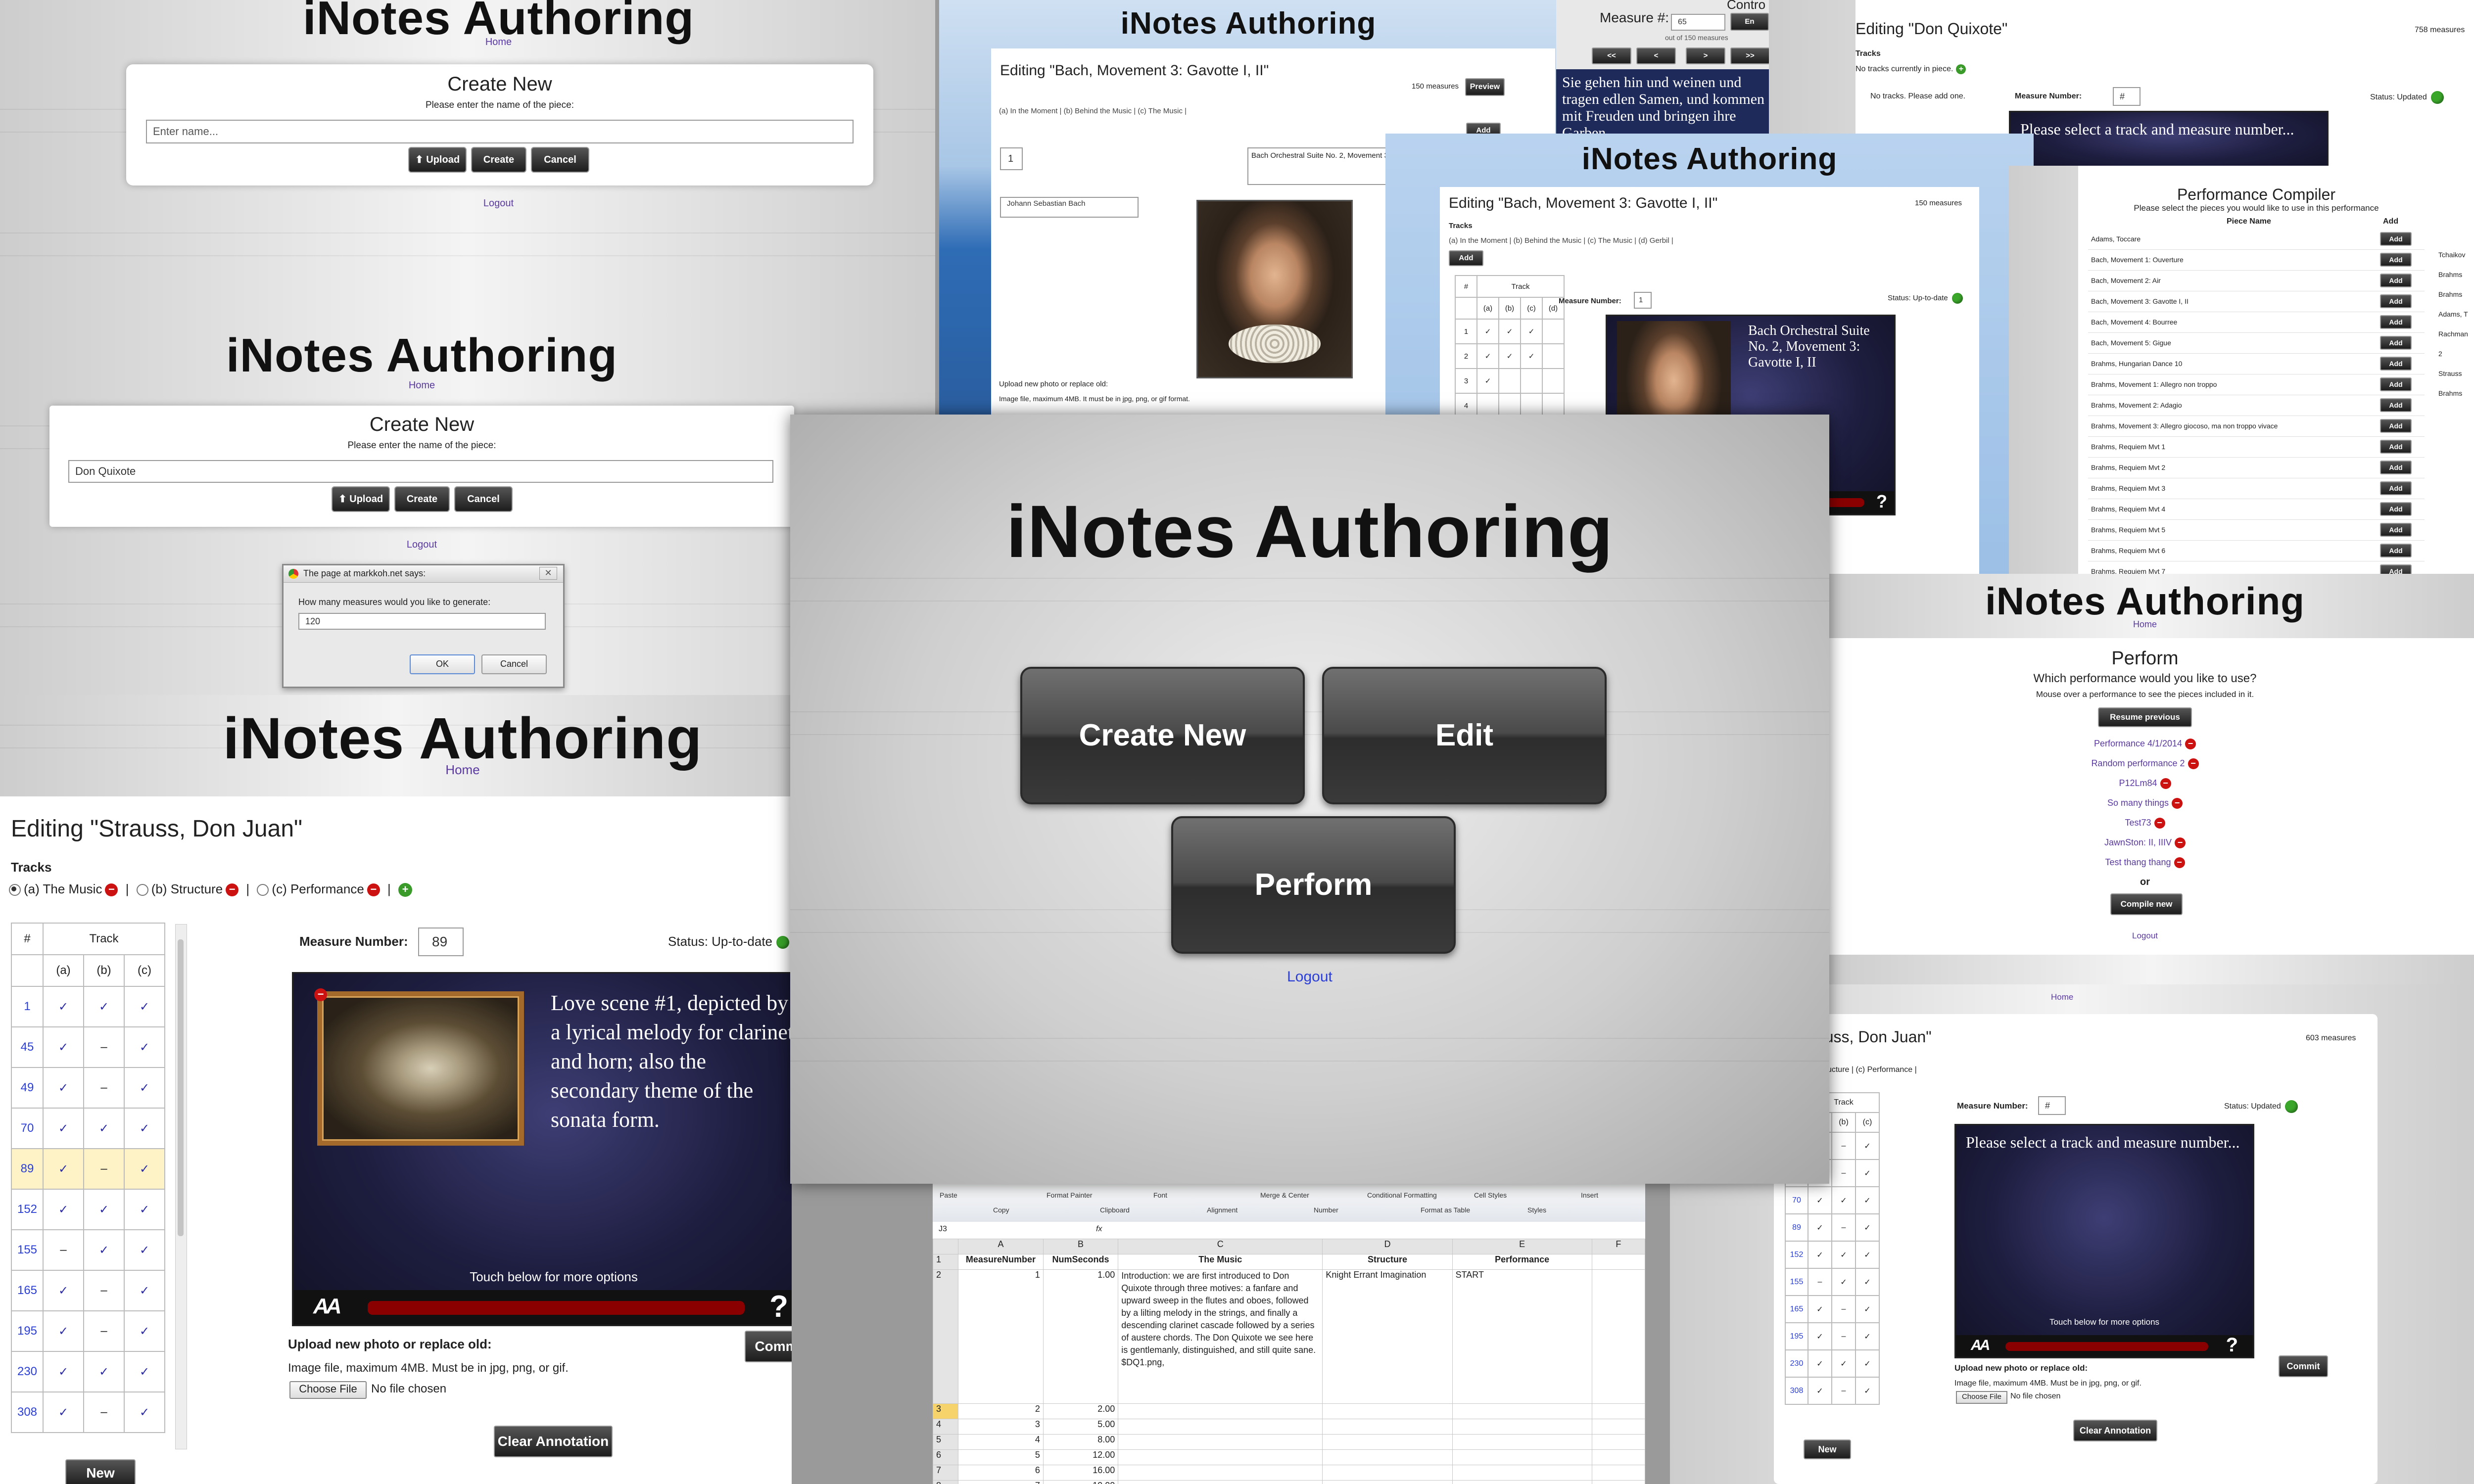  I want to click on header-cell: MeasureNumber, so click(1001, 1262).